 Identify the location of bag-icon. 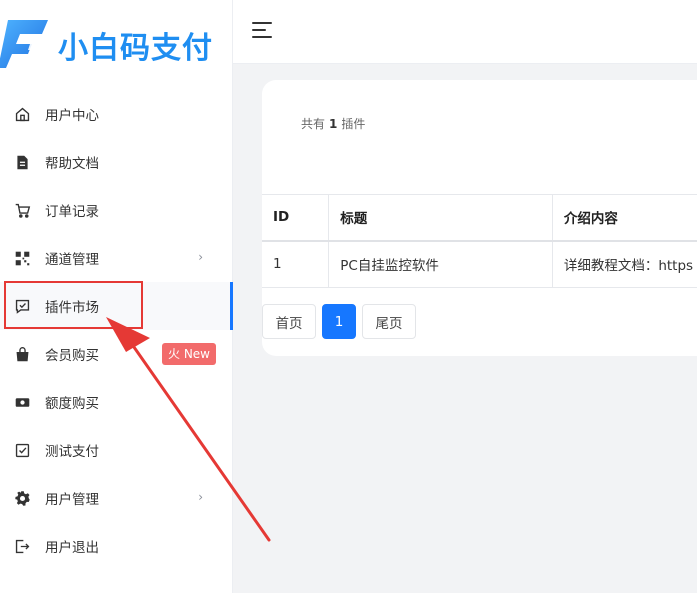
(22, 354).